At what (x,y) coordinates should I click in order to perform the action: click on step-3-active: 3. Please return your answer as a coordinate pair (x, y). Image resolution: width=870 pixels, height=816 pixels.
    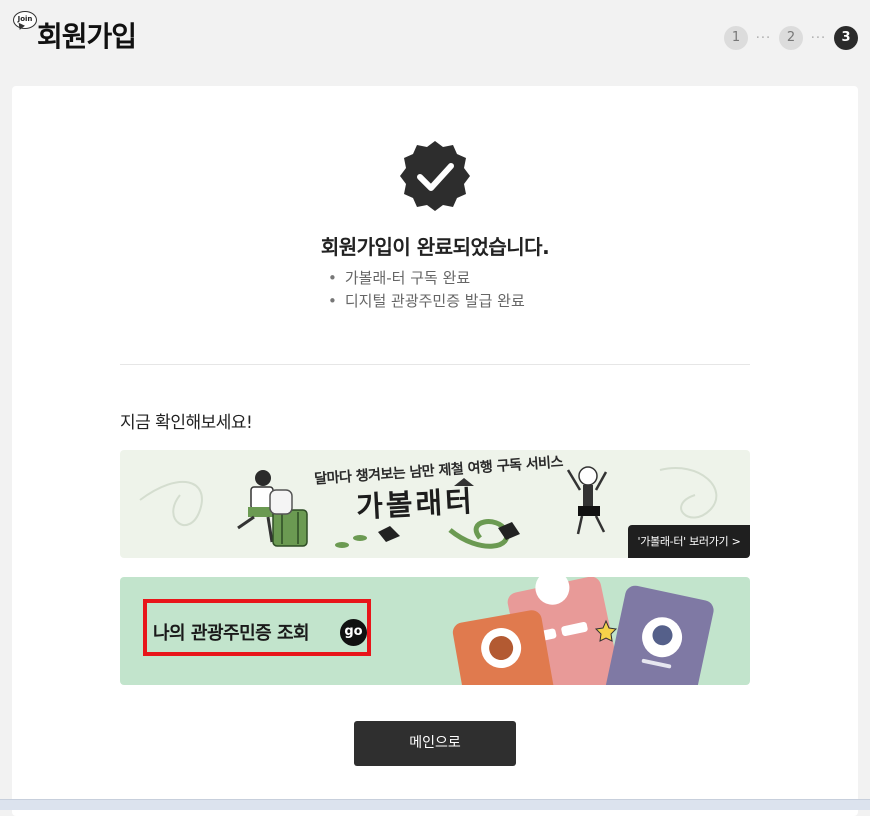
    Looking at the image, I should click on (846, 38).